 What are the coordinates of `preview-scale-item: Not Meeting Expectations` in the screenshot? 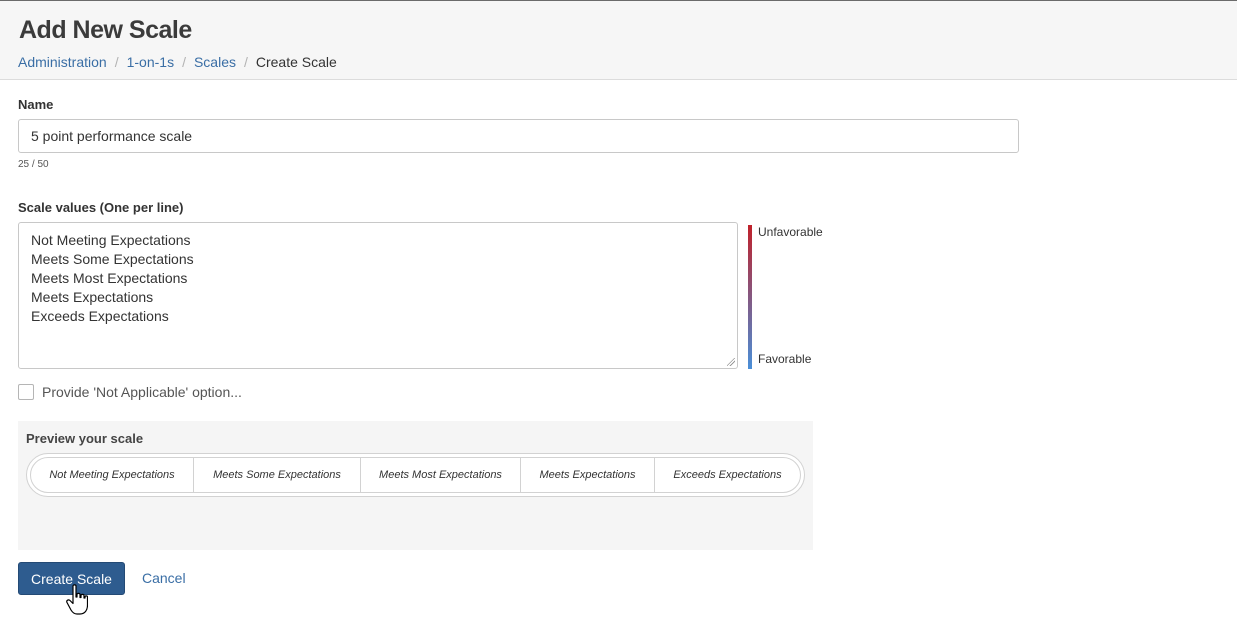 It's located at (112, 475).